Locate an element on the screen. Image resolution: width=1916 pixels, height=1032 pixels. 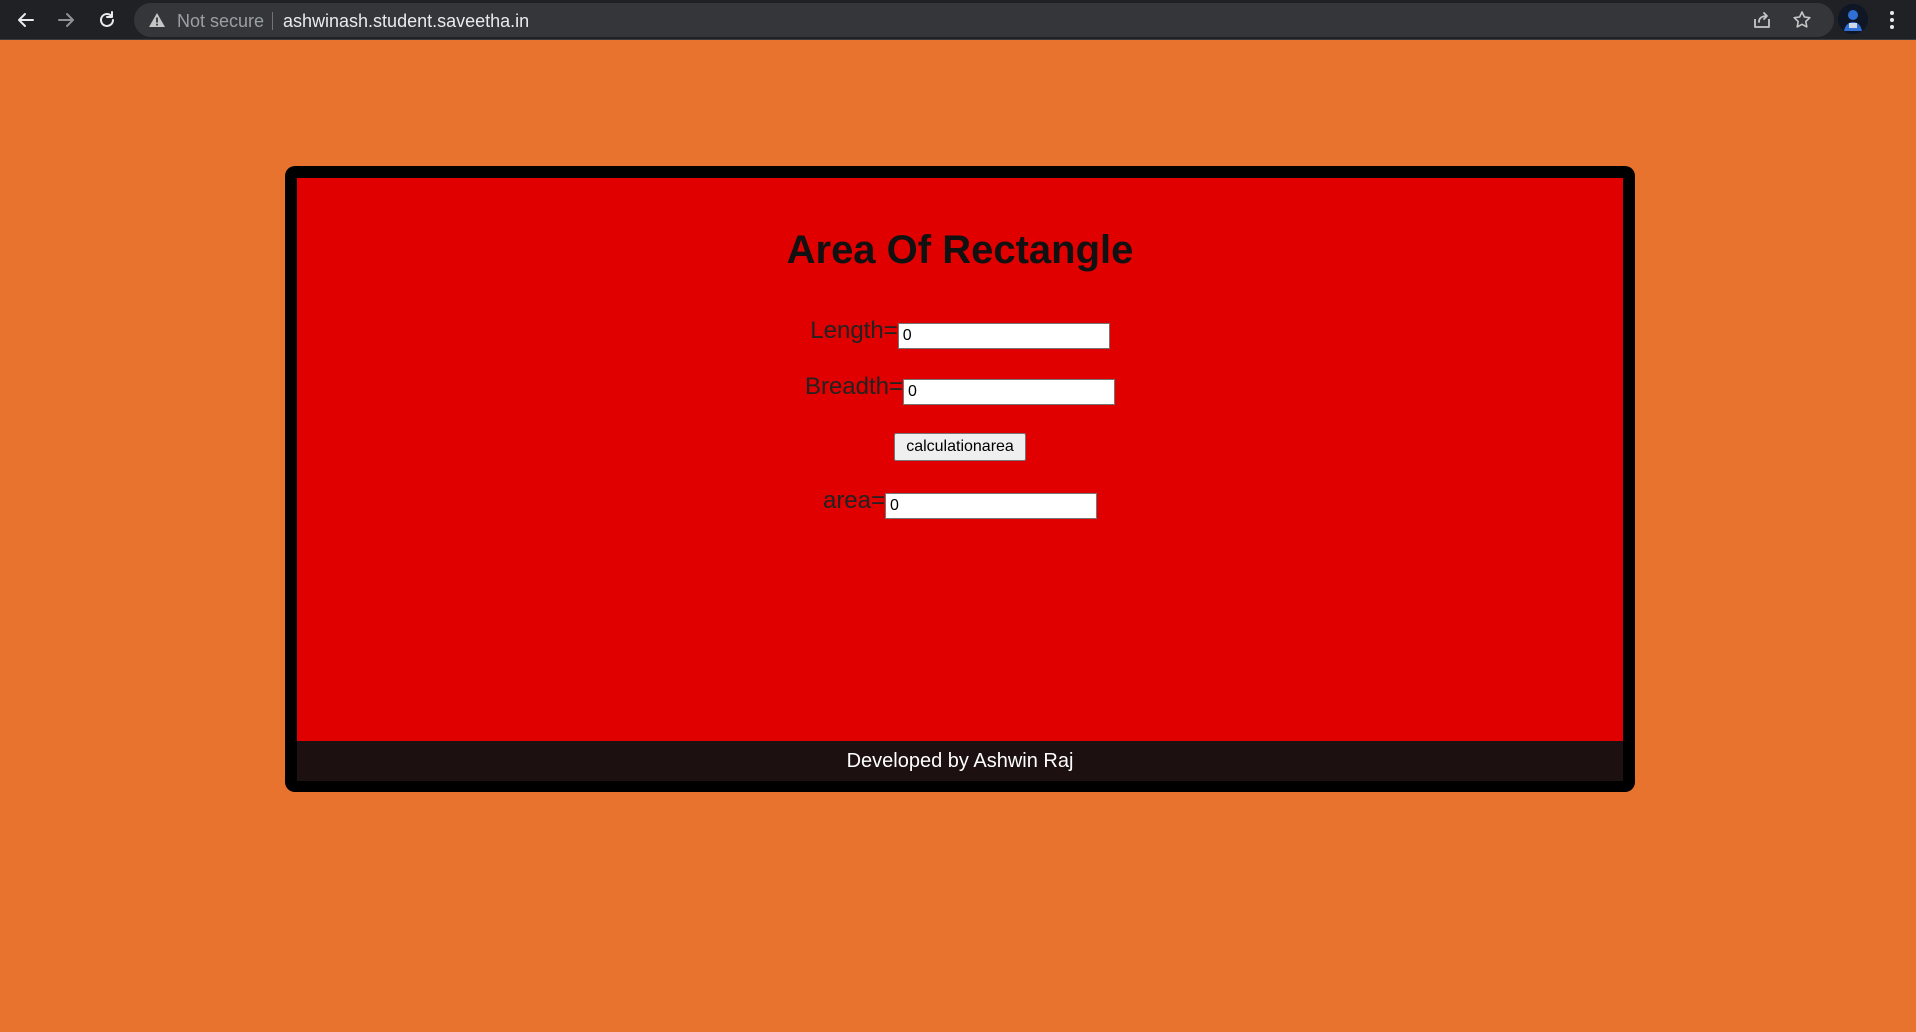
breadth-label: Breadth= is located at coordinates (854, 386).